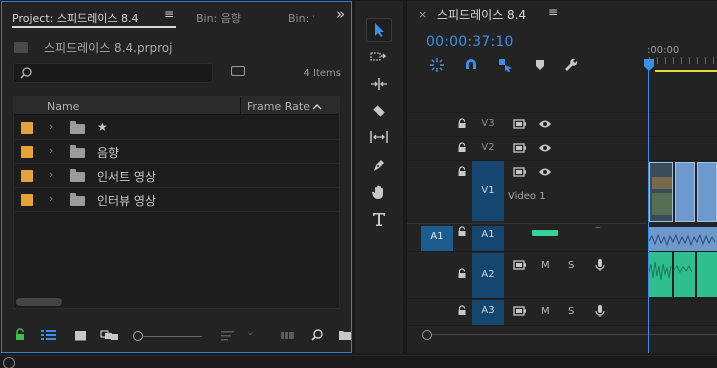  I want to click on lock-icon, so click(20, 335).